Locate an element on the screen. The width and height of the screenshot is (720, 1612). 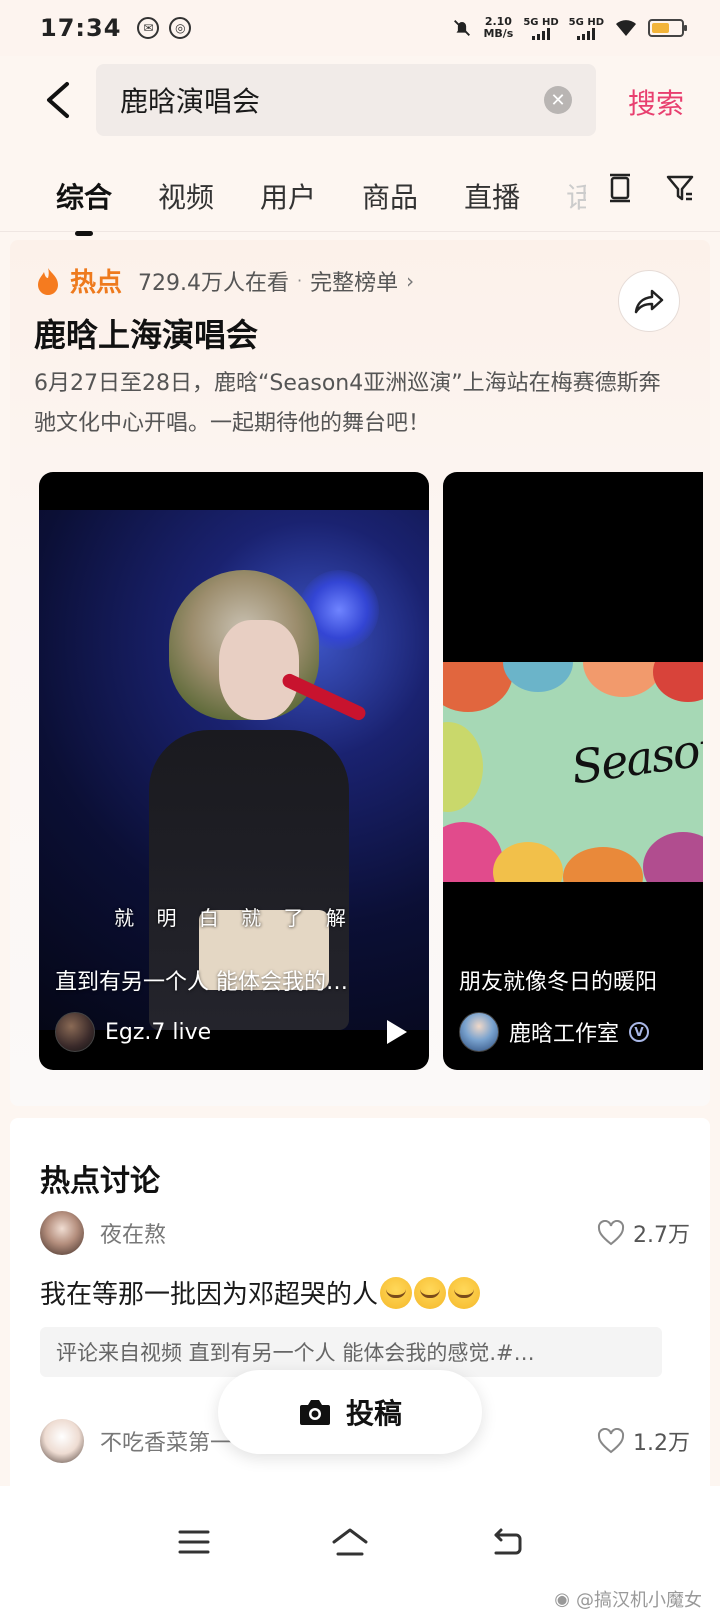
signal-2-label: 5G HD is located at coordinates (586, 22).